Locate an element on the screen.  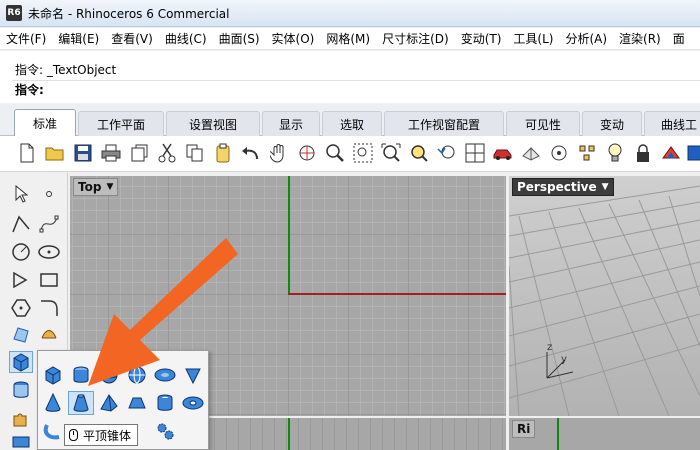
select-points-icon is located at coordinates (587, 153).